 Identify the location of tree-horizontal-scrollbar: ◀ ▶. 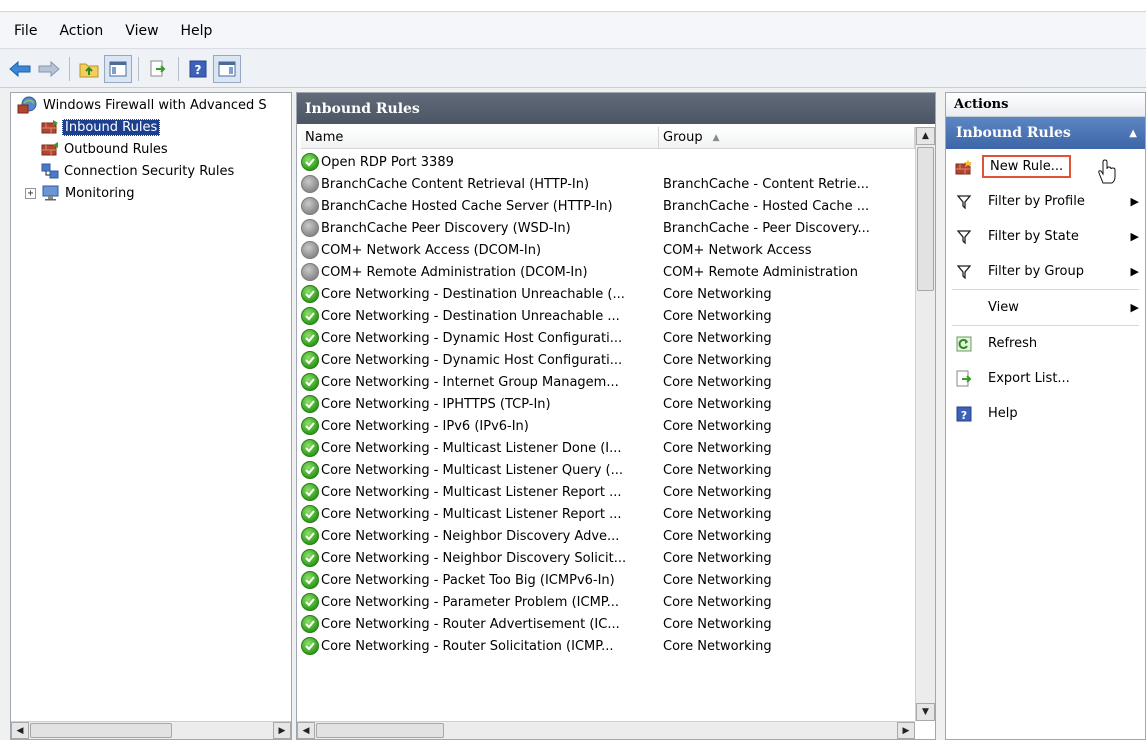
(151, 730).